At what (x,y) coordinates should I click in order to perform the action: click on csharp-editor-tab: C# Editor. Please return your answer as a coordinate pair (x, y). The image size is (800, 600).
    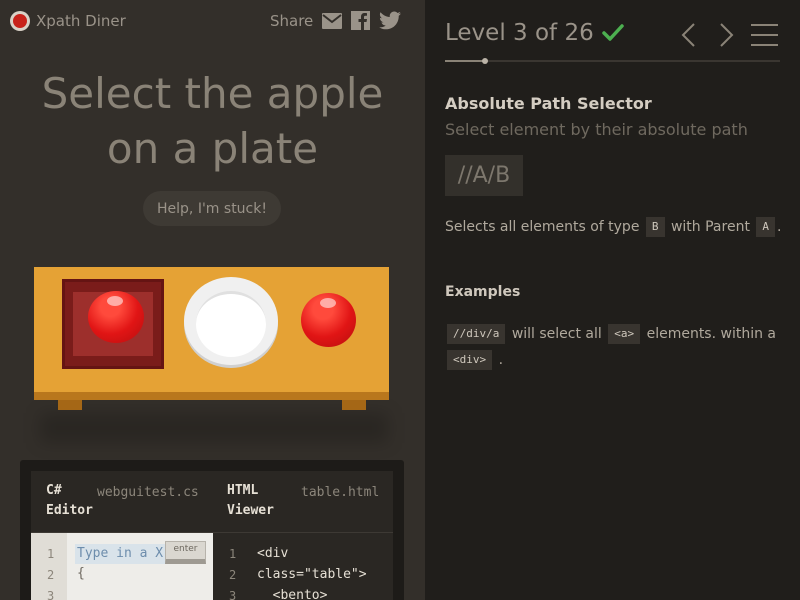
    Looking at the image, I should click on (69, 501).